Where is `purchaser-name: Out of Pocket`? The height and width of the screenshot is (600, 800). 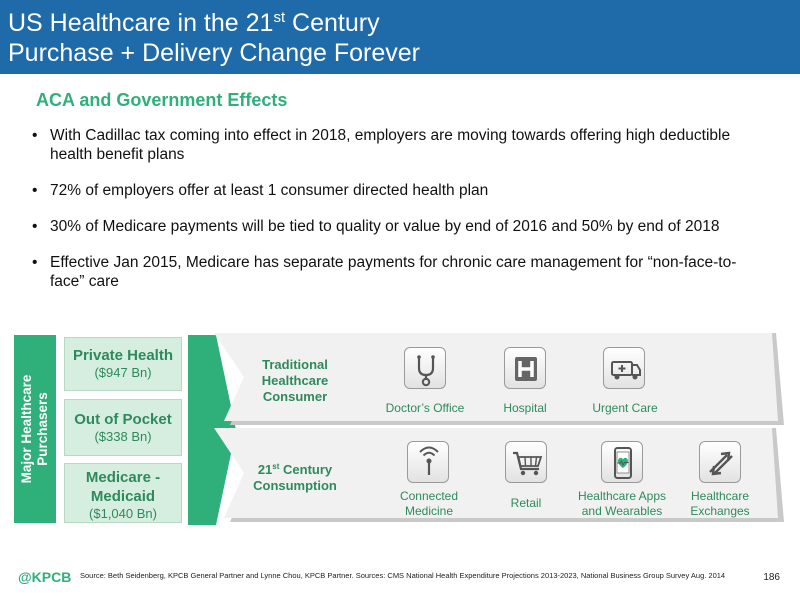 purchaser-name: Out of Pocket is located at coordinates (123, 419).